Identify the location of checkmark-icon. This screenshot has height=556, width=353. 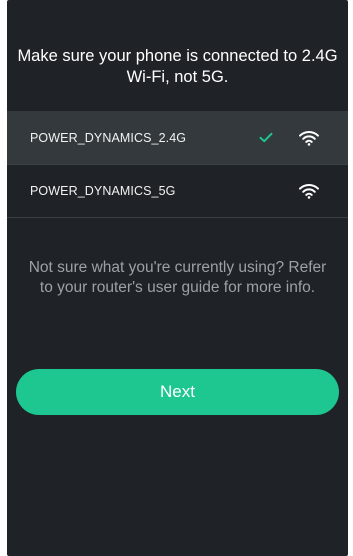
(266, 138).